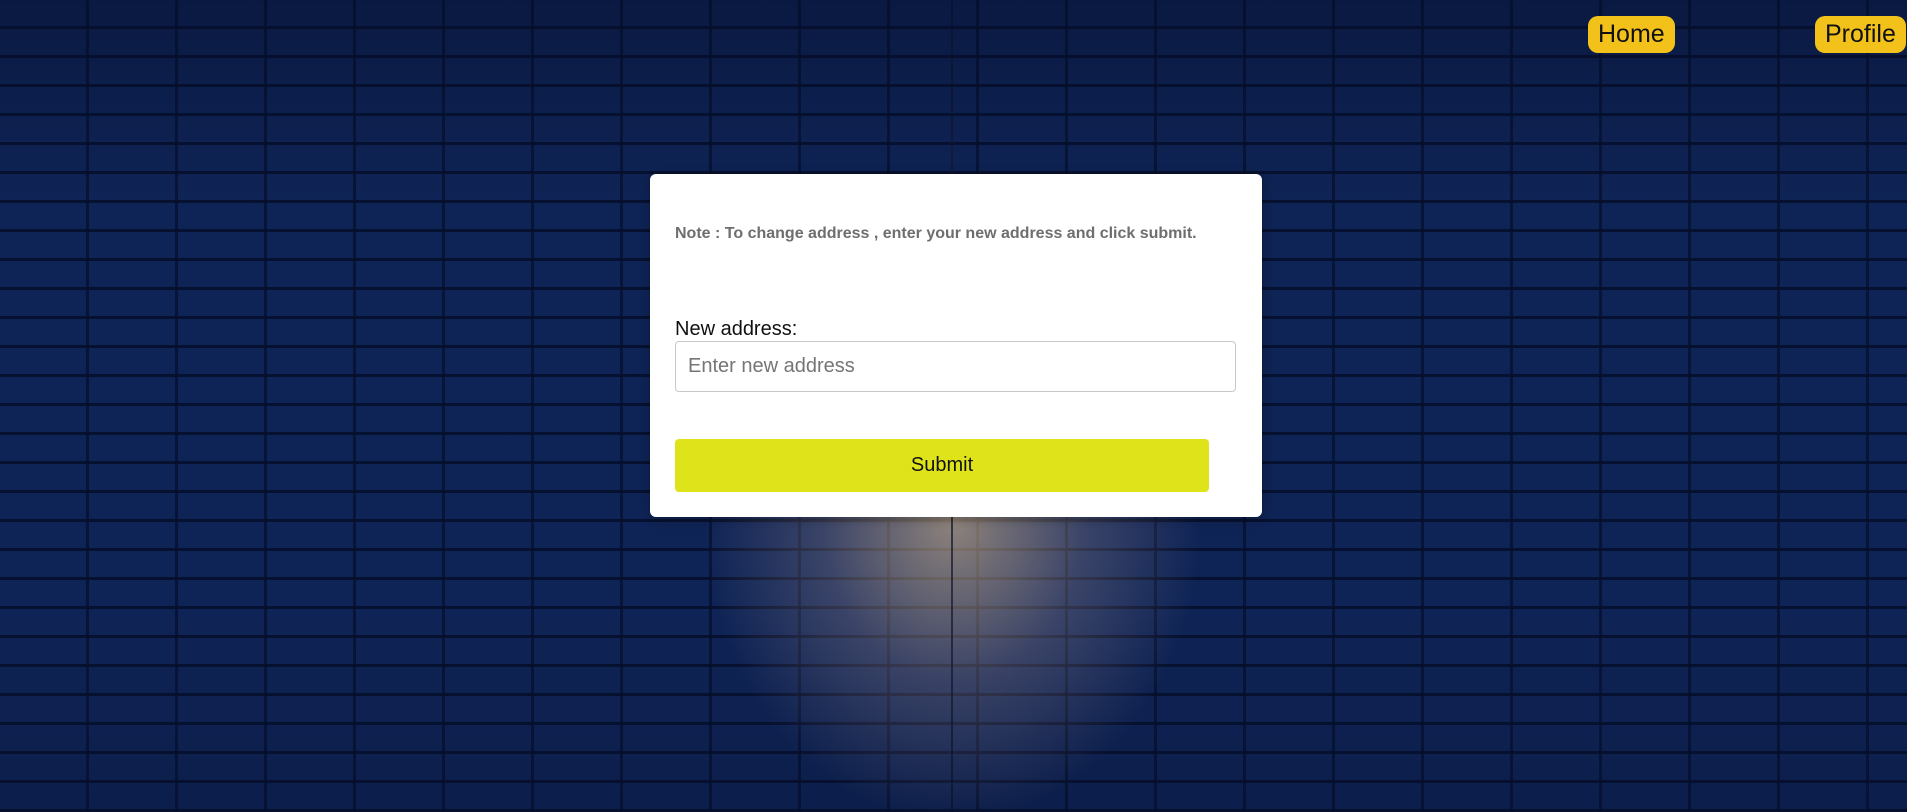 This screenshot has height=812, width=1907. I want to click on home-nav-link: Home, so click(1631, 34).